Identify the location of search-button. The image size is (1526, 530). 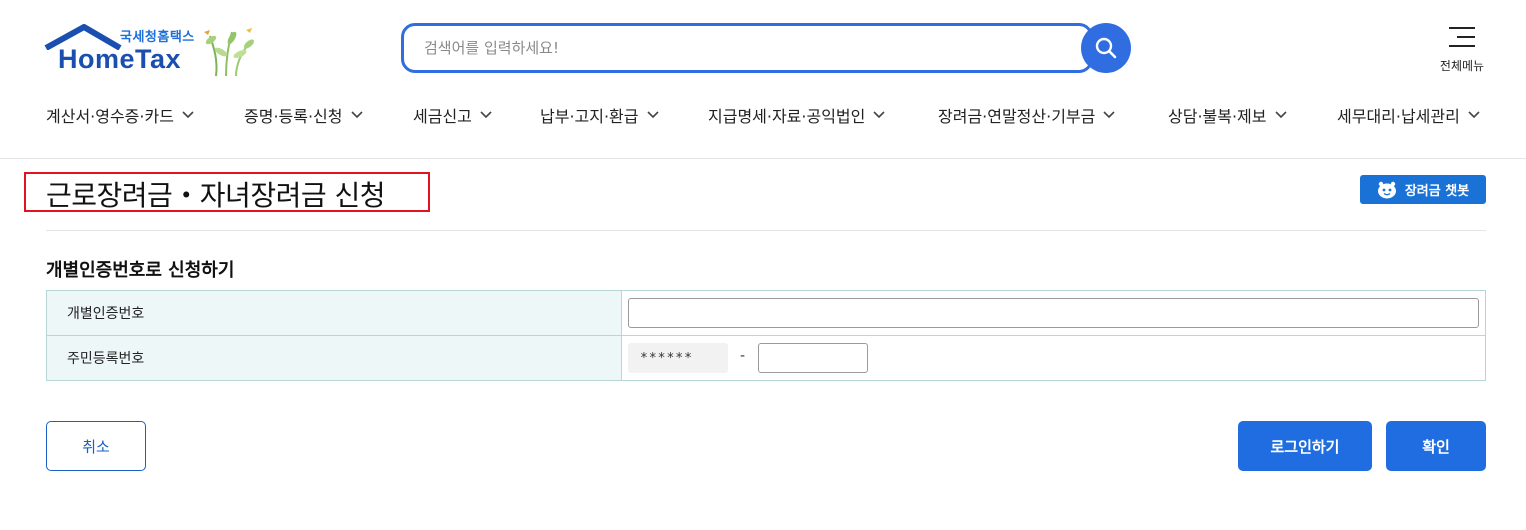
(1106, 48).